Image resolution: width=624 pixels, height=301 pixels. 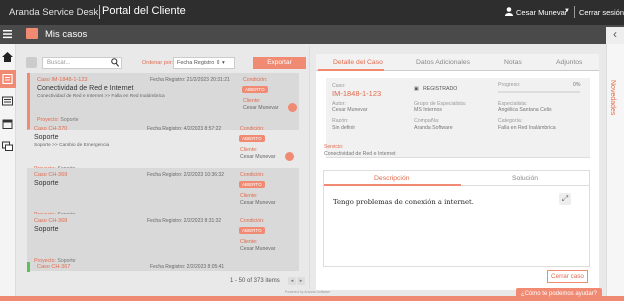 What do you see at coordinates (7, 57) in the screenshot?
I see `home-icon` at bounding box center [7, 57].